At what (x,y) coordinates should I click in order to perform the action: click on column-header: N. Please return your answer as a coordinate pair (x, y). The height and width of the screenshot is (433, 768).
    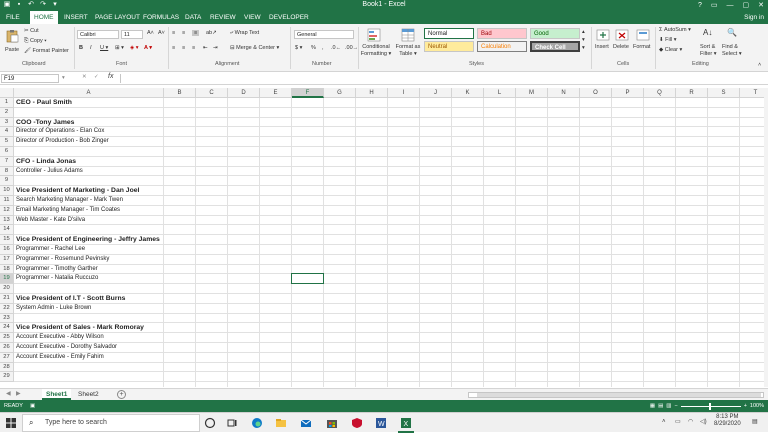
    Looking at the image, I should click on (564, 93).